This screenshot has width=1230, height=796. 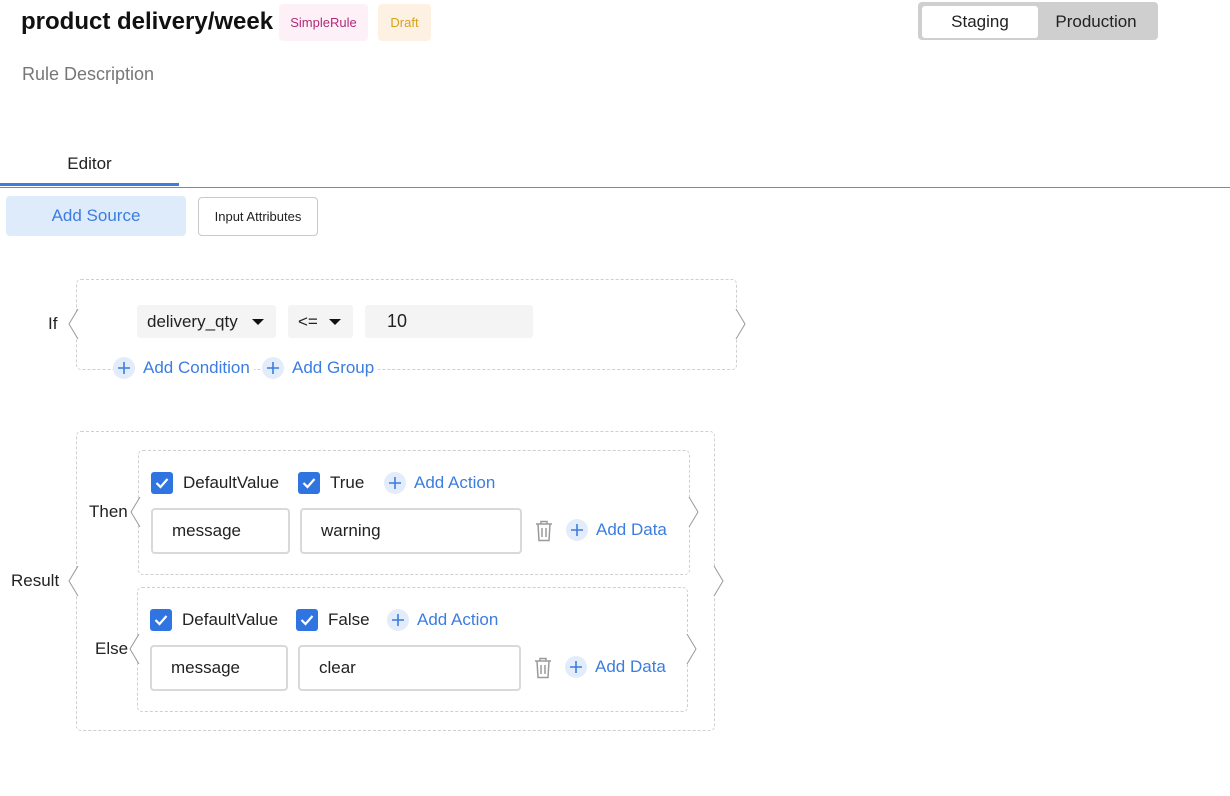 What do you see at coordinates (631, 529) in the screenshot?
I see `then-add-data-label: Add Data` at bounding box center [631, 529].